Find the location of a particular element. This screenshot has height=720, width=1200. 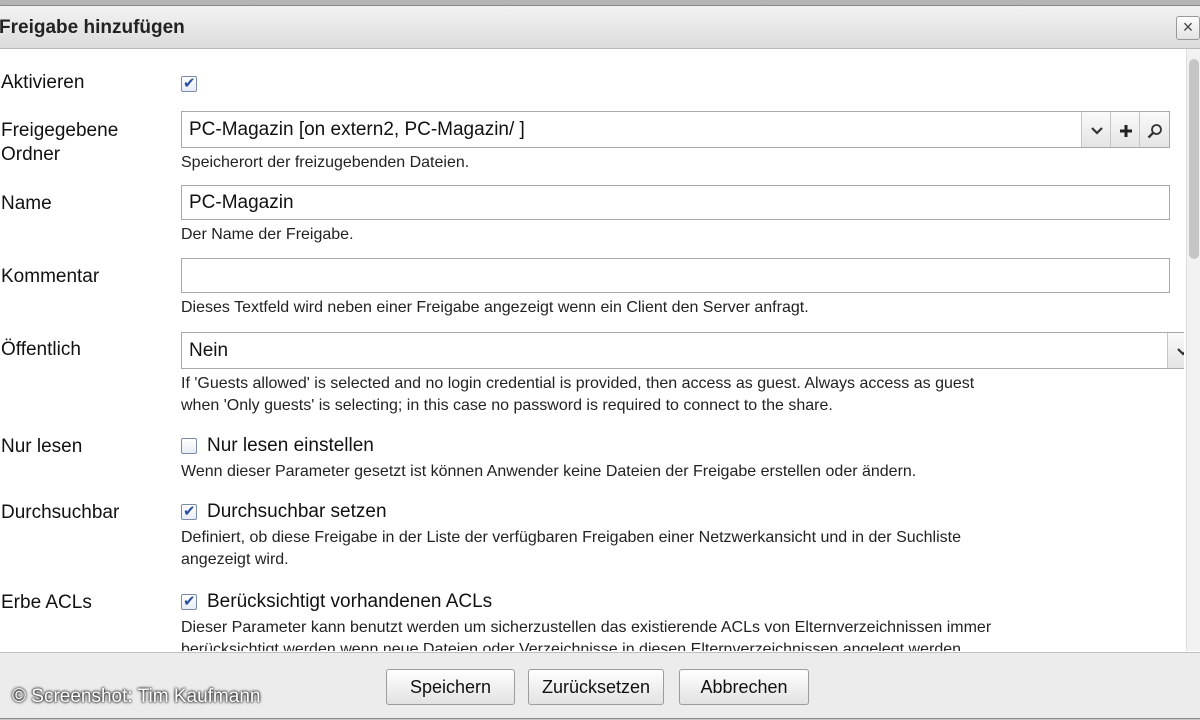

erbe-acls-label: Erbe ACLs is located at coordinates (46, 602).